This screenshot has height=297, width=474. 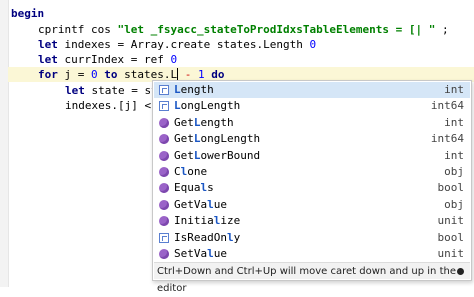 I want to click on completion-item-name: SetValue, so click(x=200, y=254).